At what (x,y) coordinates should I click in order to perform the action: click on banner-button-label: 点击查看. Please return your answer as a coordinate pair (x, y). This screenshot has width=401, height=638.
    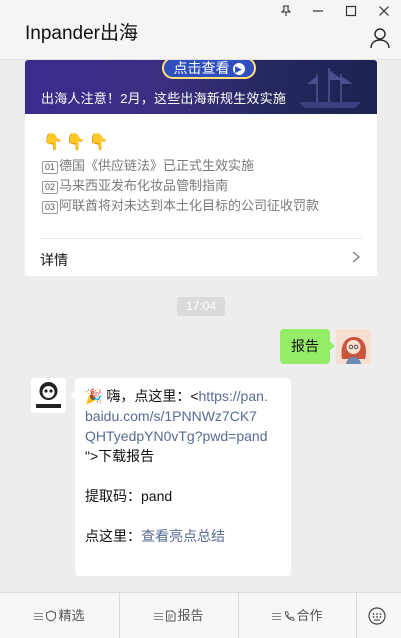
    Looking at the image, I should click on (201, 68).